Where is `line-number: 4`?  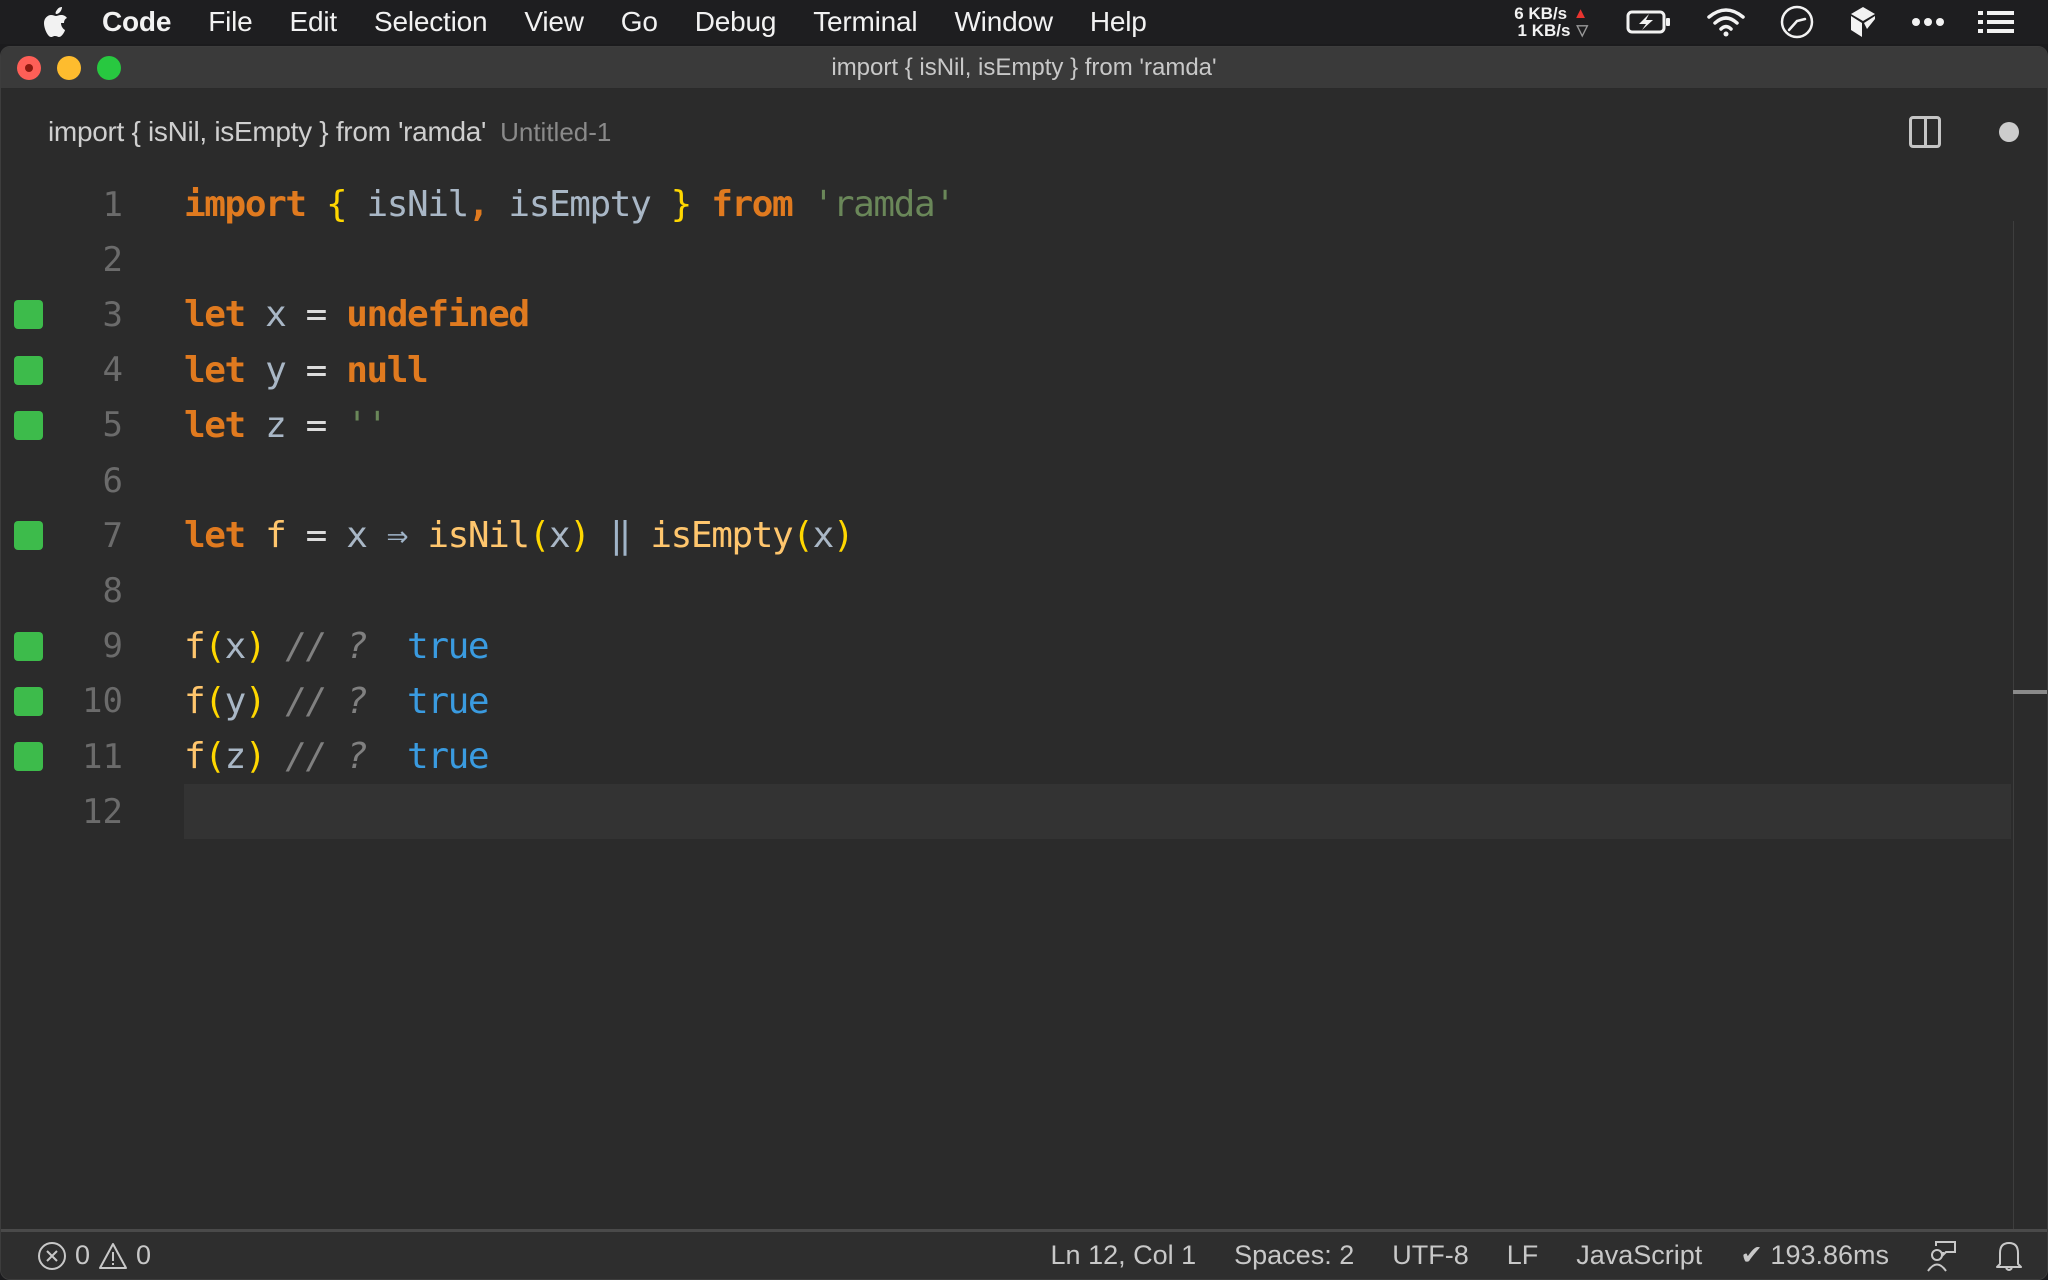
line-number: 4 is located at coordinates (112, 370).